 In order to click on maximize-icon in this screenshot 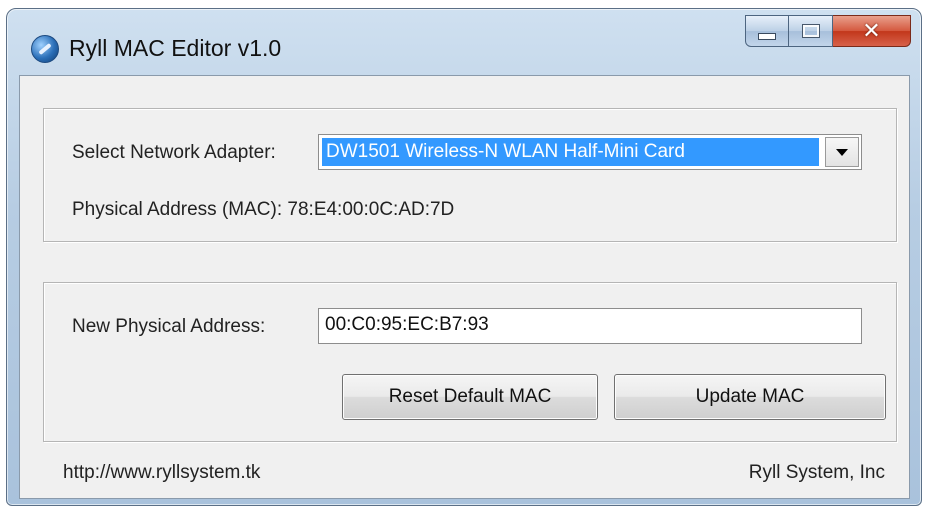, I will do `click(810, 31)`.